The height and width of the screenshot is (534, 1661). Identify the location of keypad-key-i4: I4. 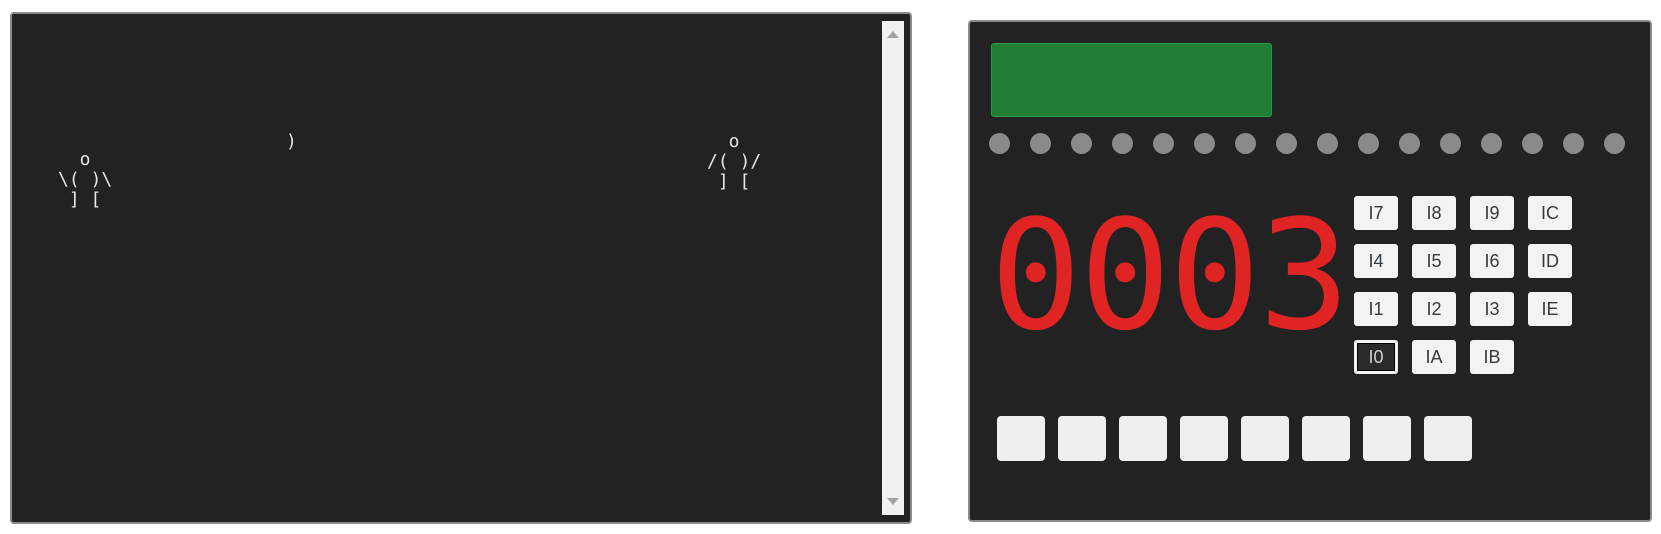
(1376, 261).